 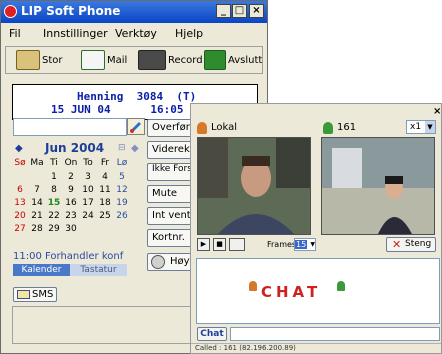 I want to click on chat-user-icon-left, so click(x=253, y=286).